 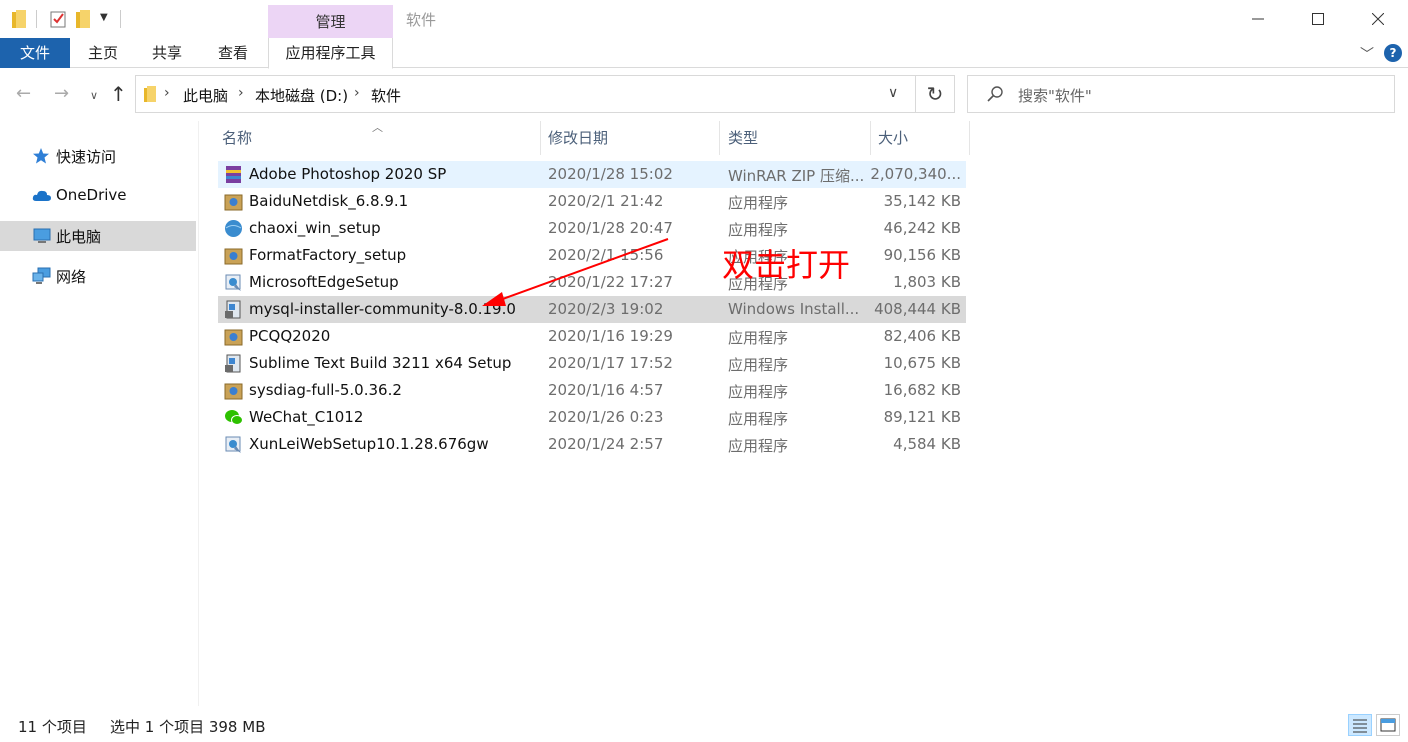 What do you see at coordinates (58, 19) in the screenshot?
I see `properties-icon` at bounding box center [58, 19].